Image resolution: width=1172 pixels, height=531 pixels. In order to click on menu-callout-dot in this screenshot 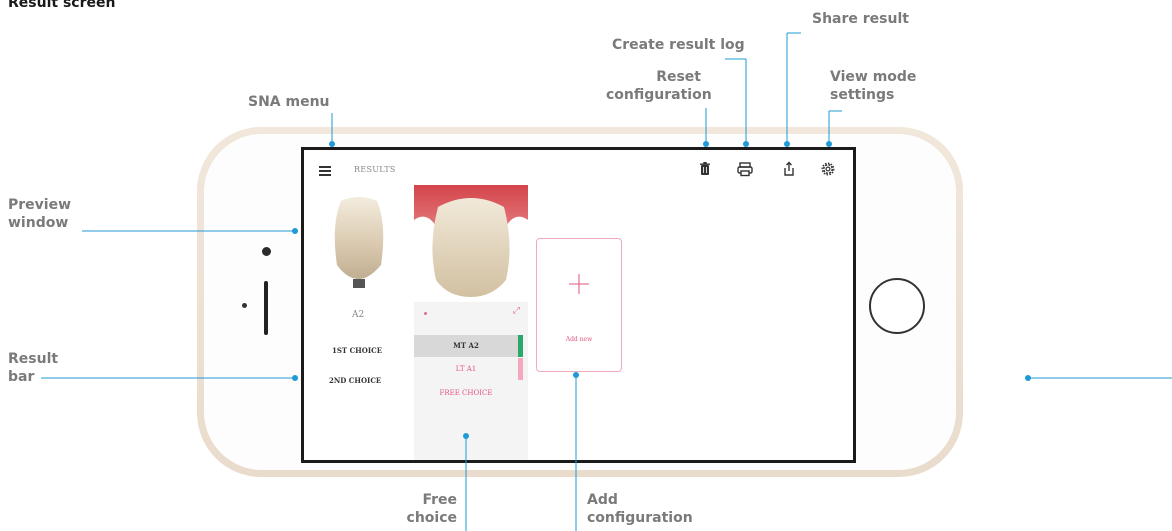, I will do `click(332, 144)`.